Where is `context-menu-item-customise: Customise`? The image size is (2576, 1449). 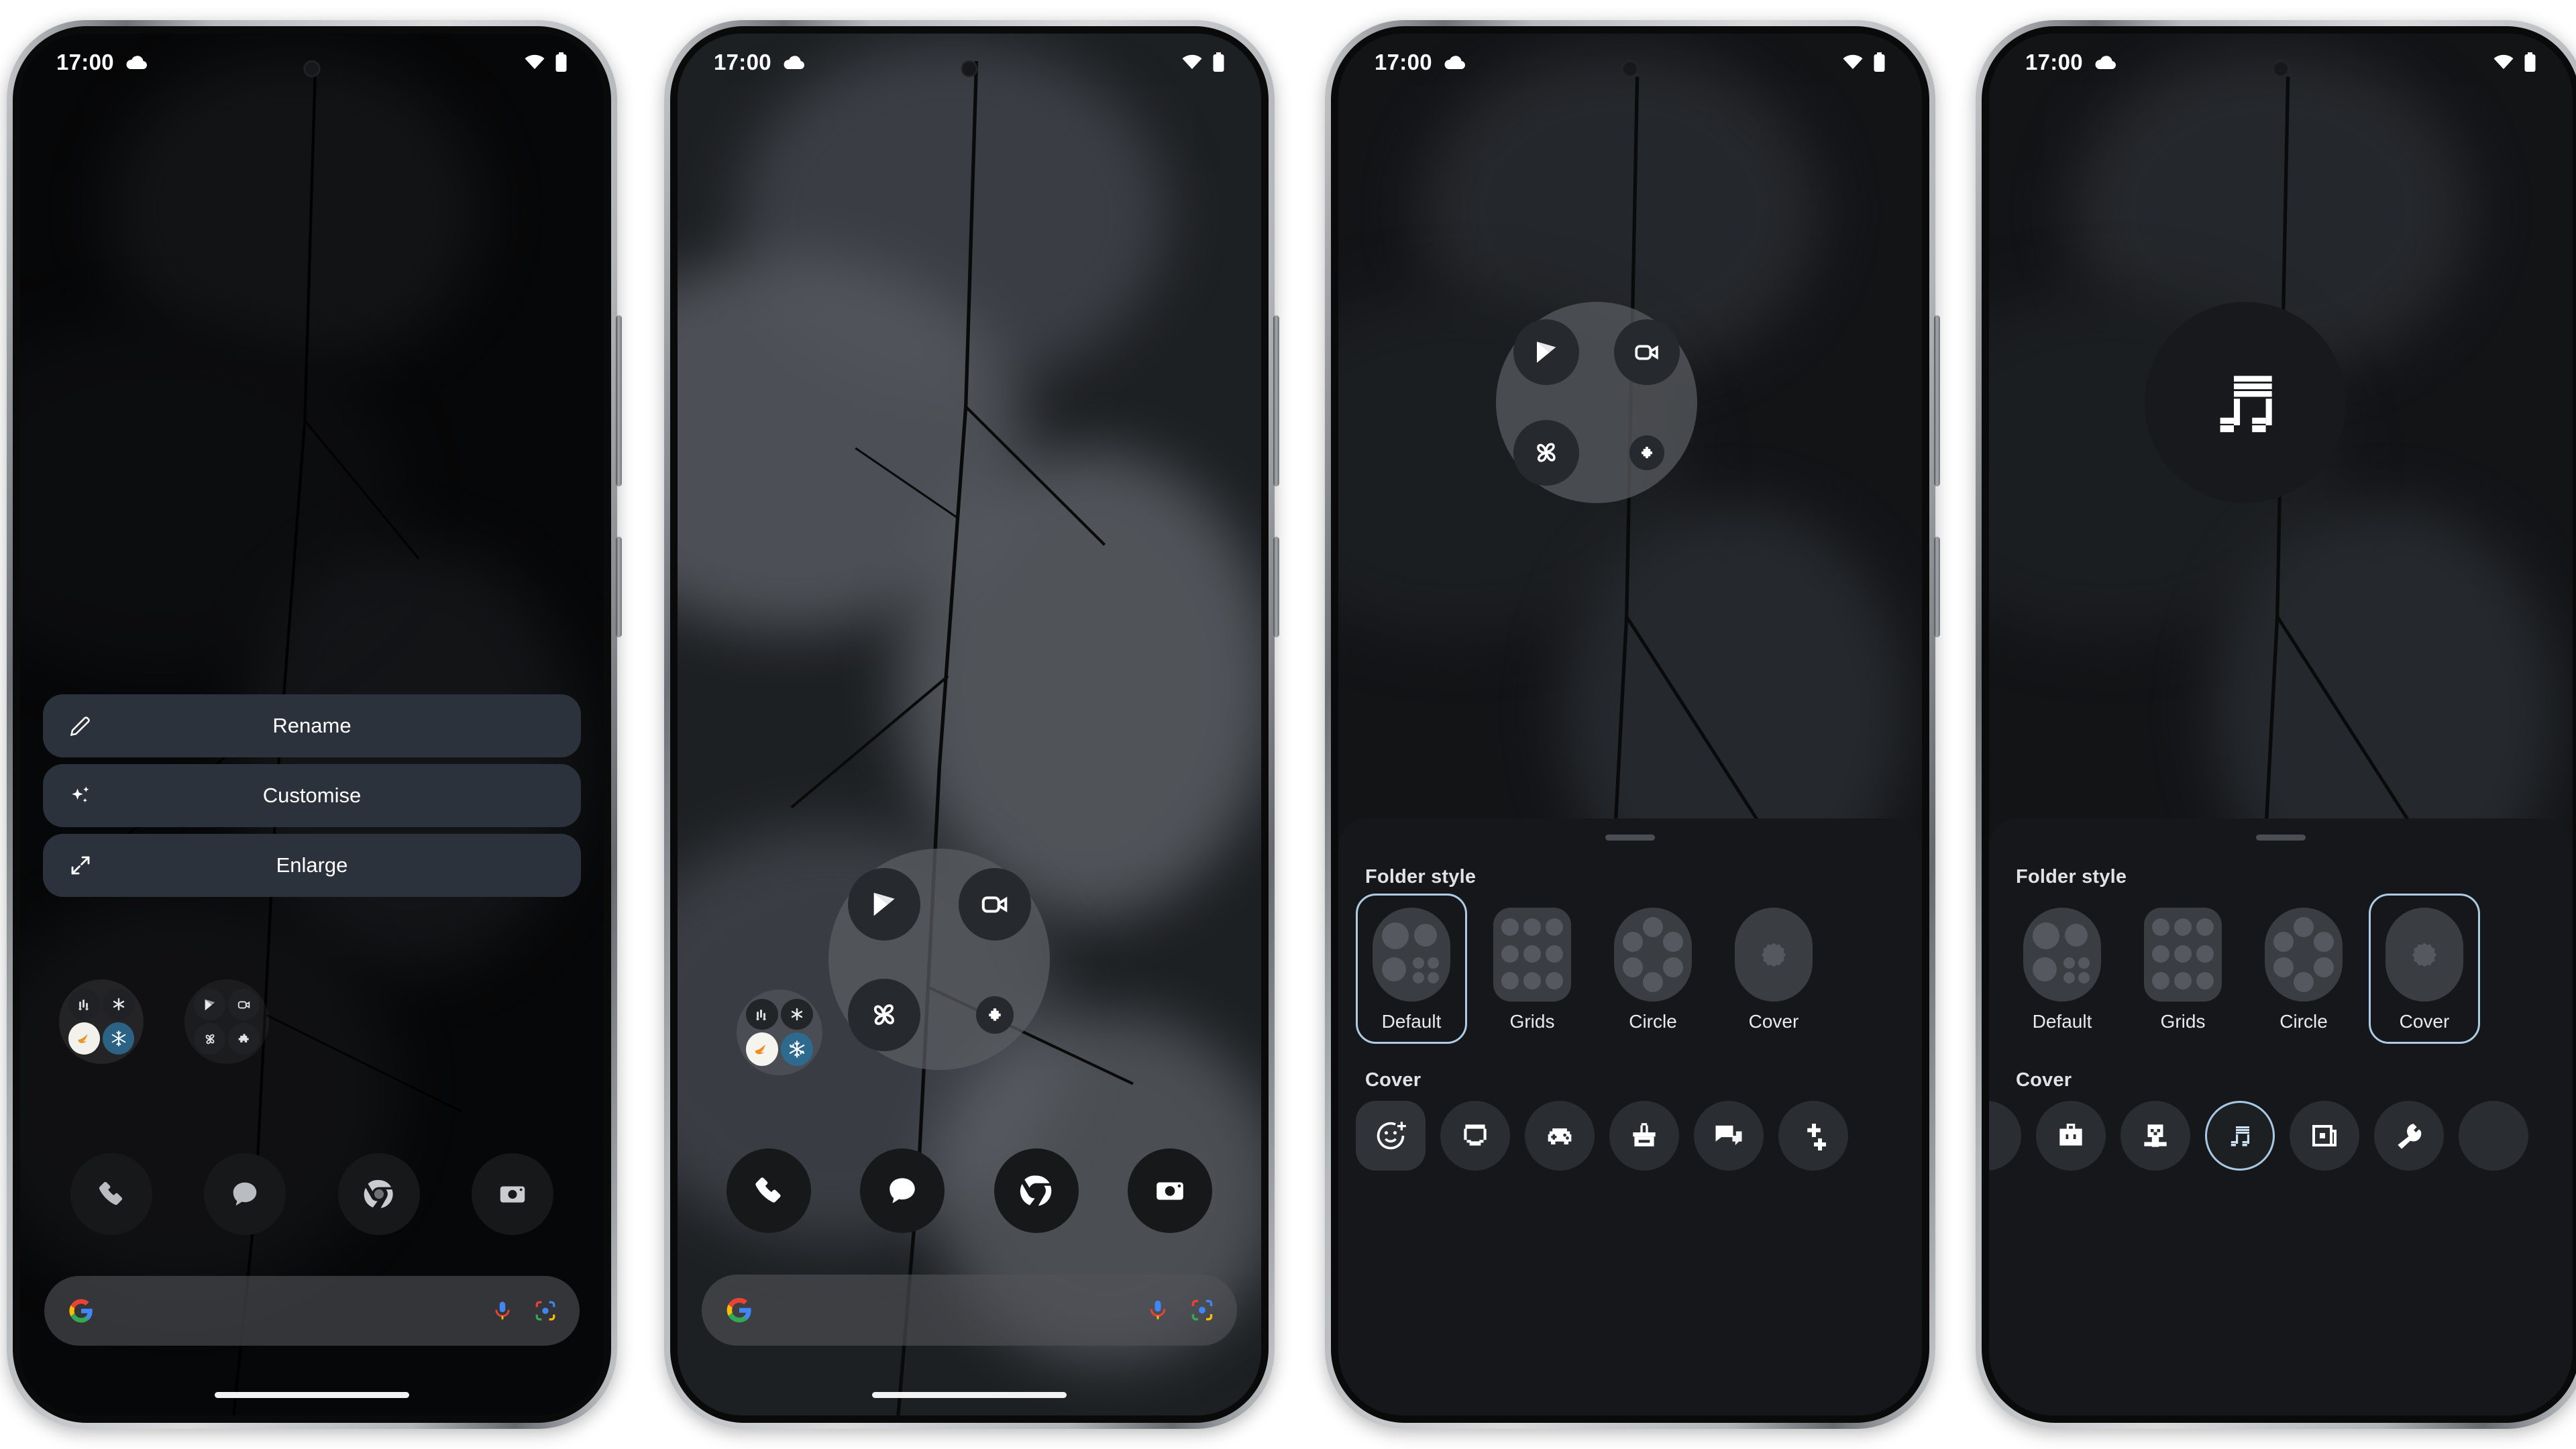 context-menu-item-customise: Customise is located at coordinates (312, 795).